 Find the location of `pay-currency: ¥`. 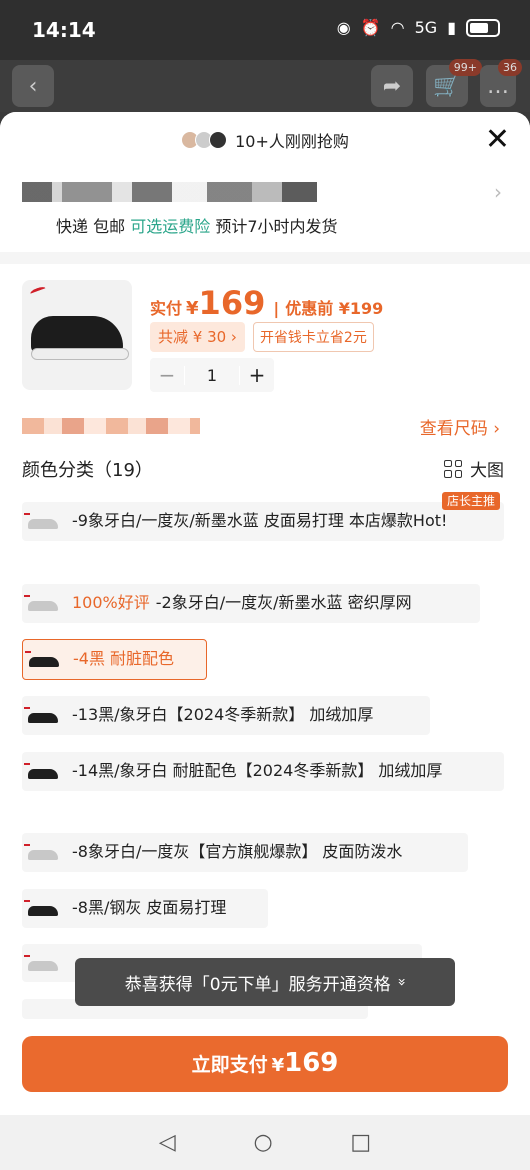

pay-currency: ¥ is located at coordinates (278, 1065).